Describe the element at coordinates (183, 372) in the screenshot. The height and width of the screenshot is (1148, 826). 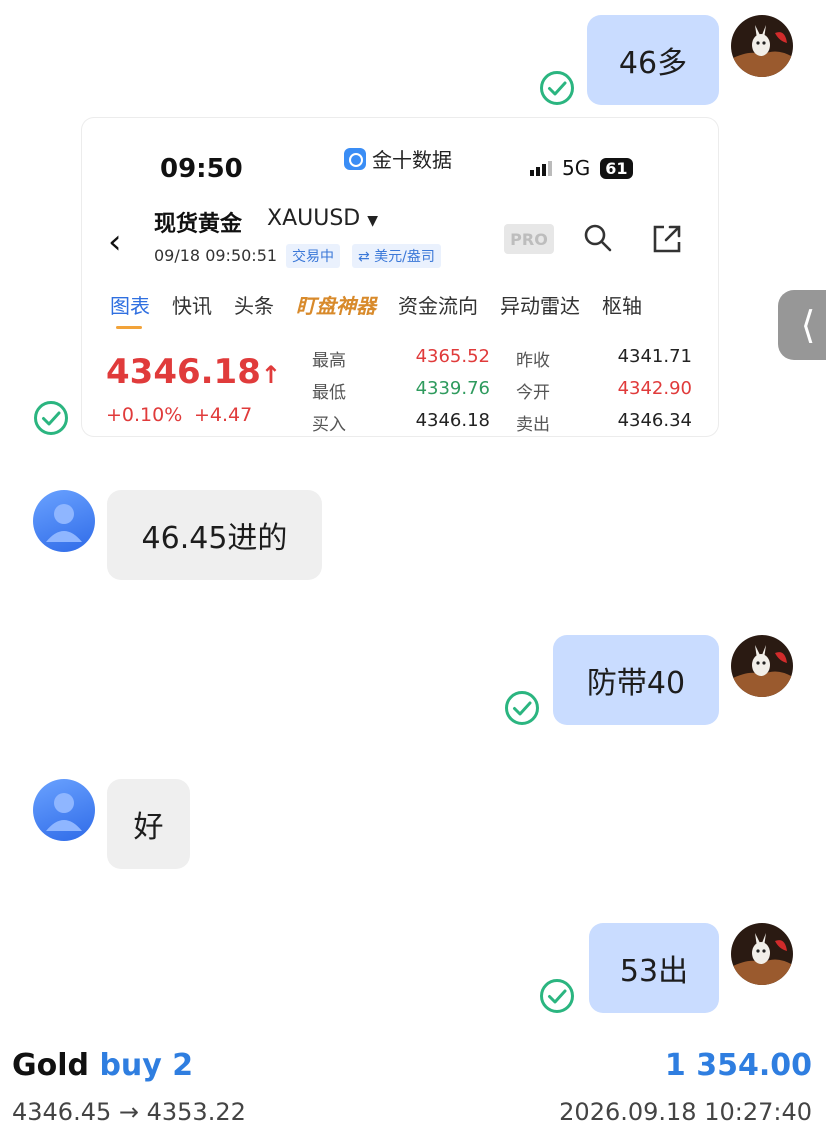
I see `last-price-value: 4346.18` at that location.